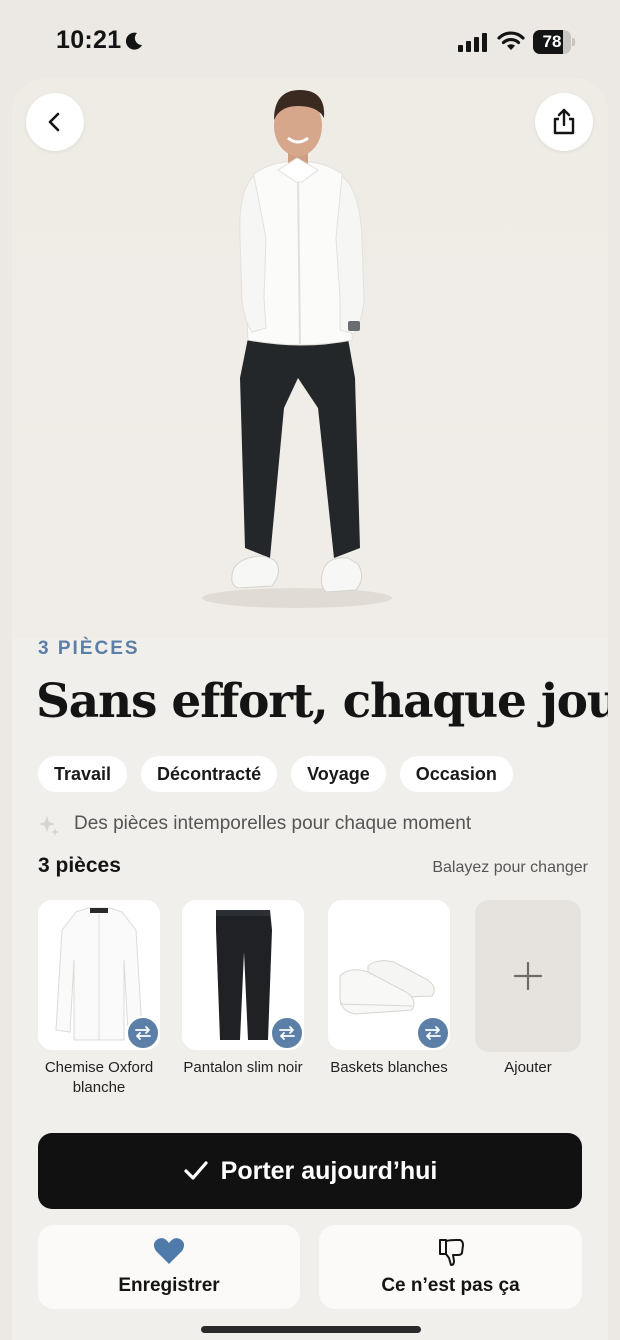 The height and width of the screenshot is (1340, 620). Describe the element at coordinates (310, 40) in the screenshot. I see `status-bar: 10:21 78` at that location.